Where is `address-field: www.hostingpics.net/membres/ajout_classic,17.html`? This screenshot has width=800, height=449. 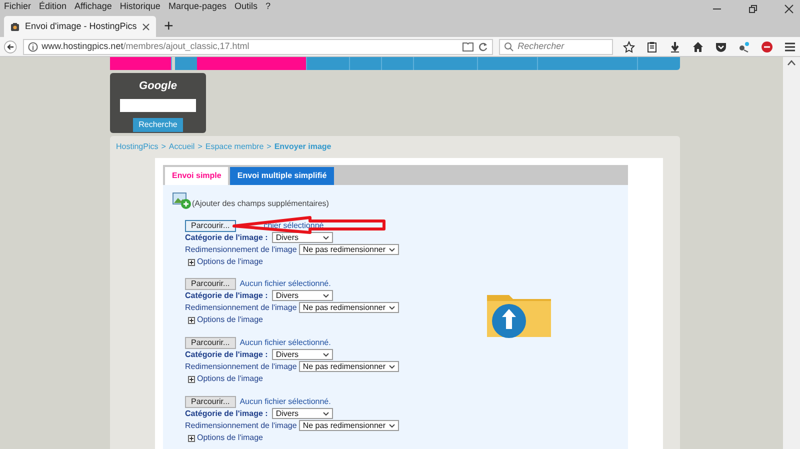 address-field: www.hostingpics.net/membres/ajout_classic,17.html is located at coordinates (257, 46).